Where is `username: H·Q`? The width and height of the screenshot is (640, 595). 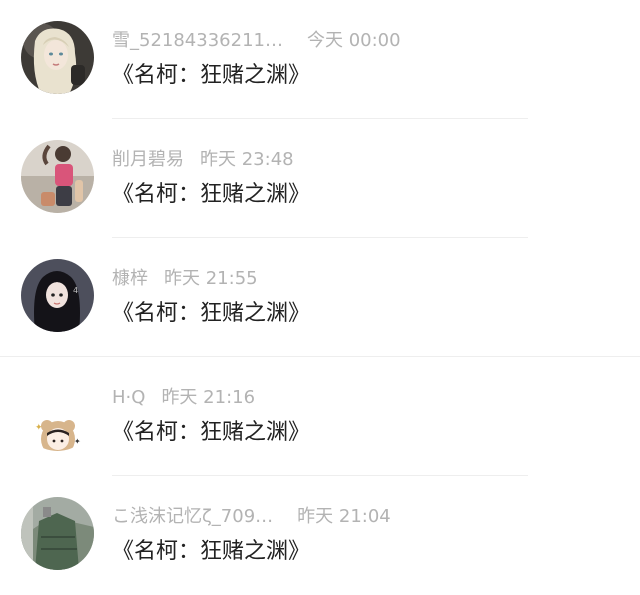
username: H·Q is located at coordinates (128, 398).